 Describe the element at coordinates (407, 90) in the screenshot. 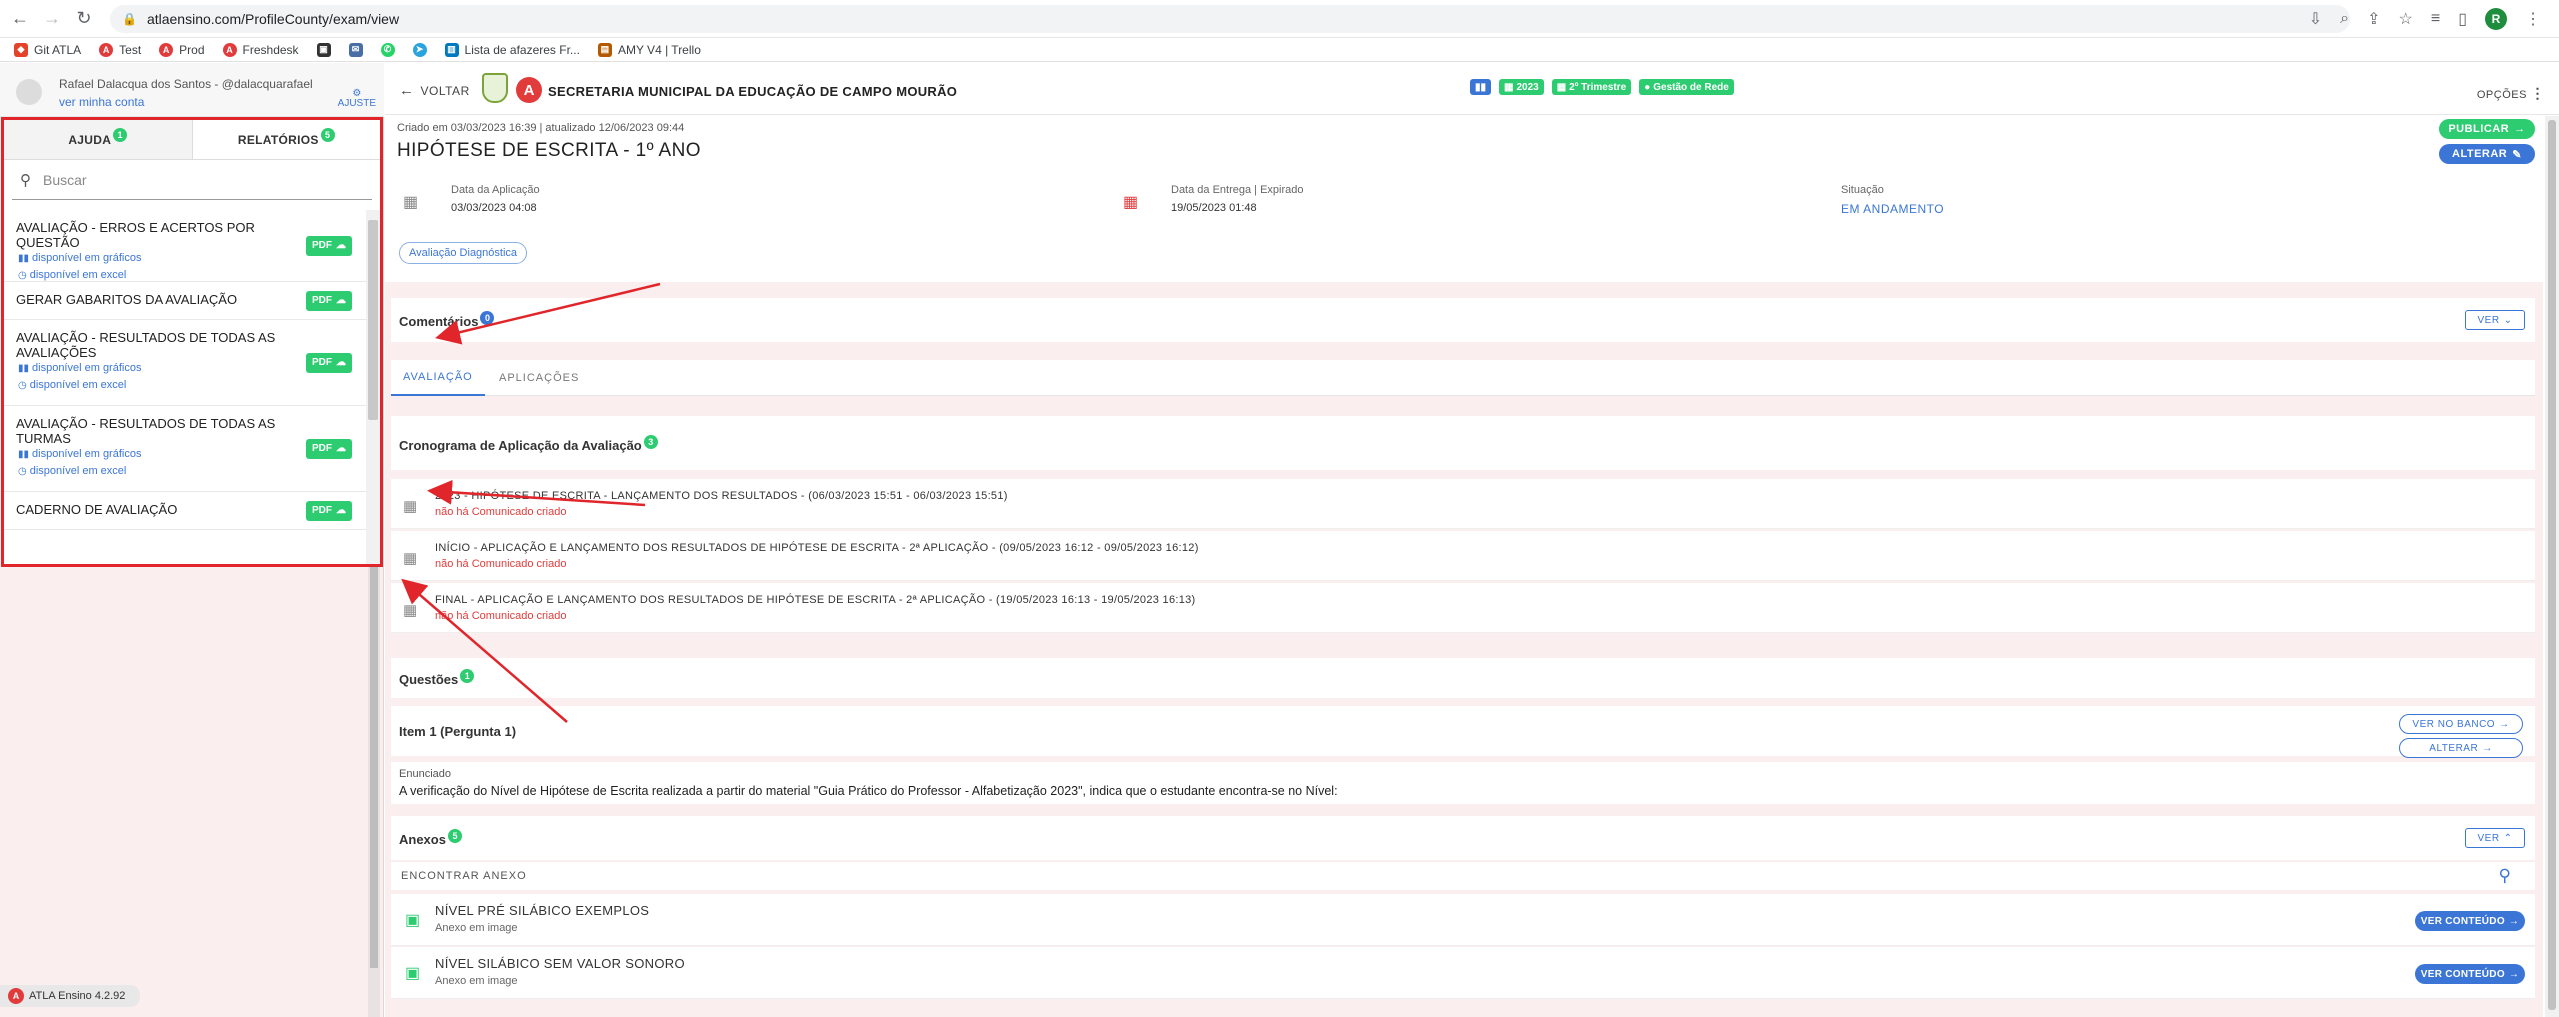

I see `arrow-left-icon: ←` at that location.